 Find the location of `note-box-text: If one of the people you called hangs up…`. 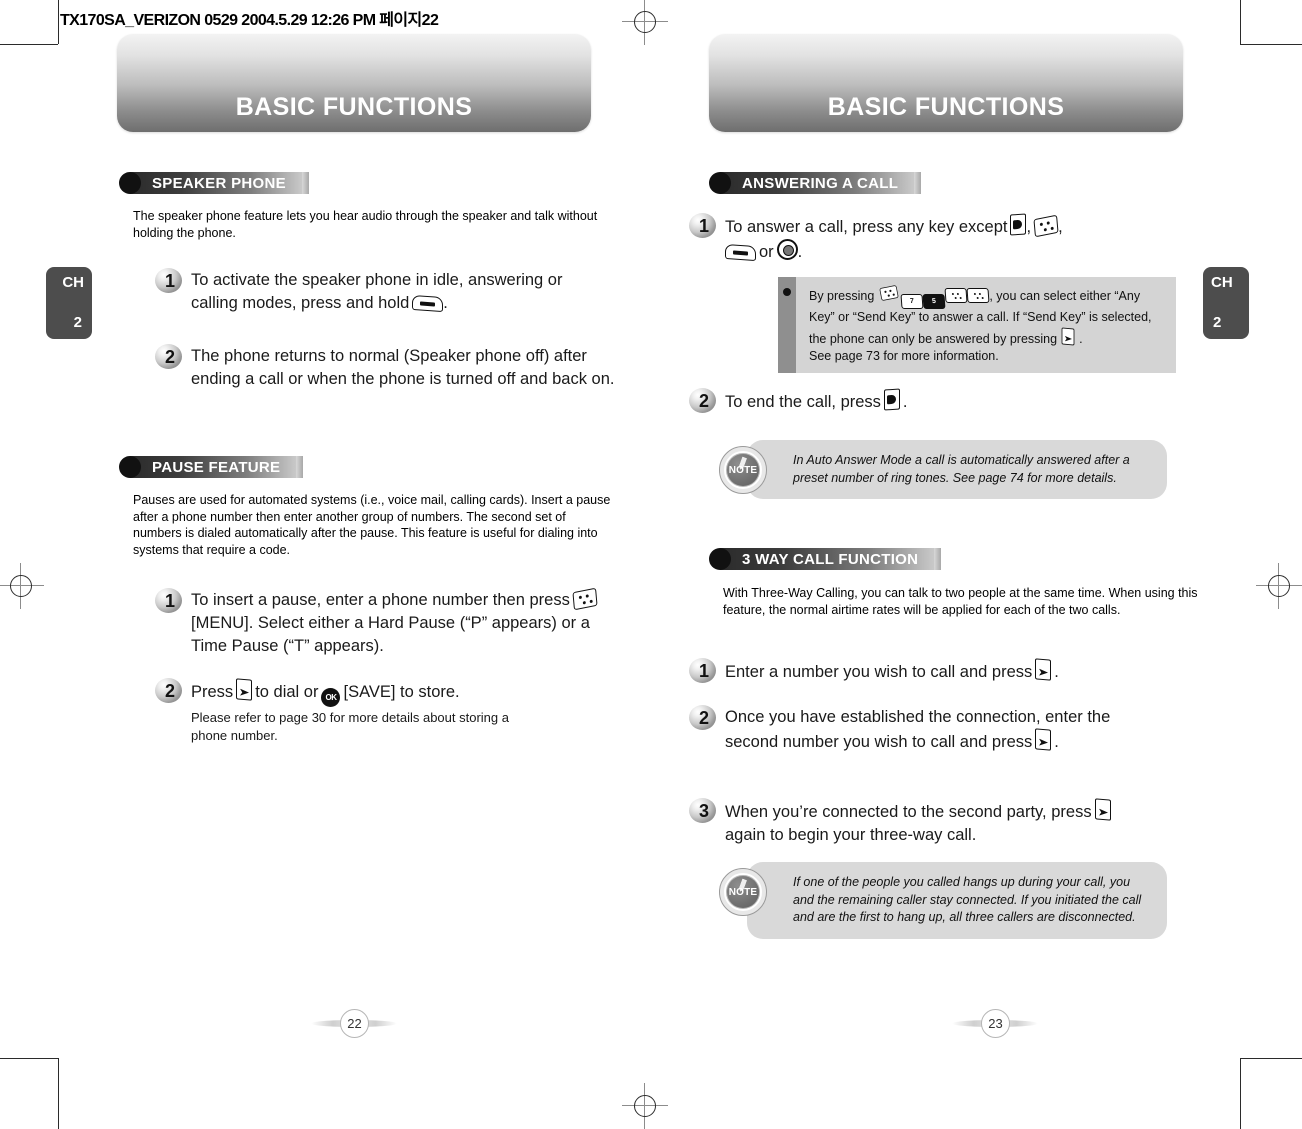

note-box-text: If one of the people you called hangs up… is located at coordinates (957, 900).